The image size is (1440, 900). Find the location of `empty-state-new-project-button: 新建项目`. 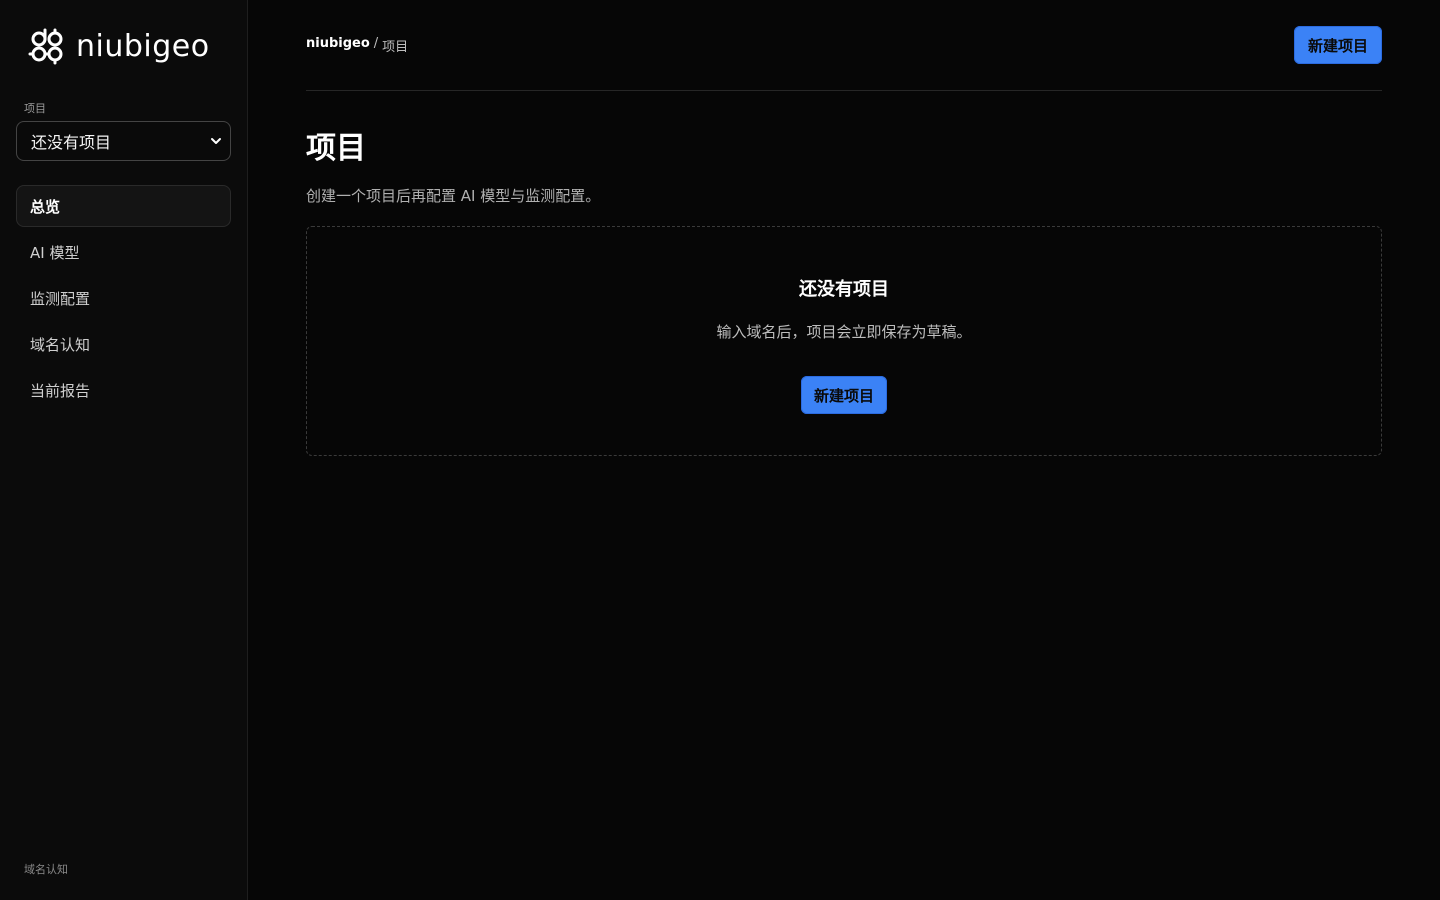

empty-state-new-project-button: 新建项目 is located at coordinates (843, 395).